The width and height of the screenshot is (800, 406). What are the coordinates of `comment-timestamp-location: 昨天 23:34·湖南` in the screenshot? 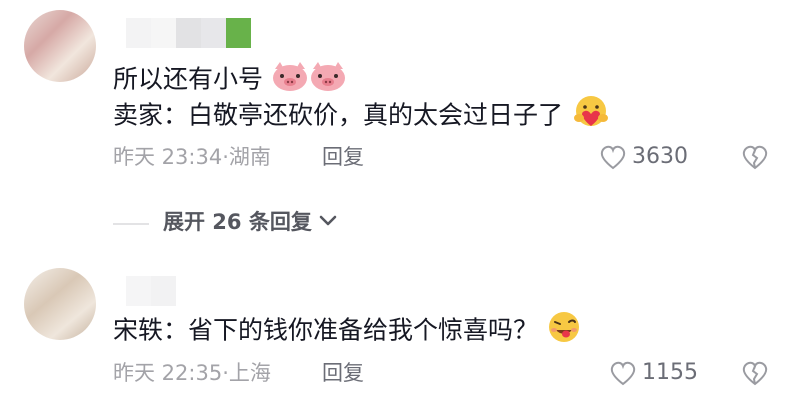 It's located at (192, 157).